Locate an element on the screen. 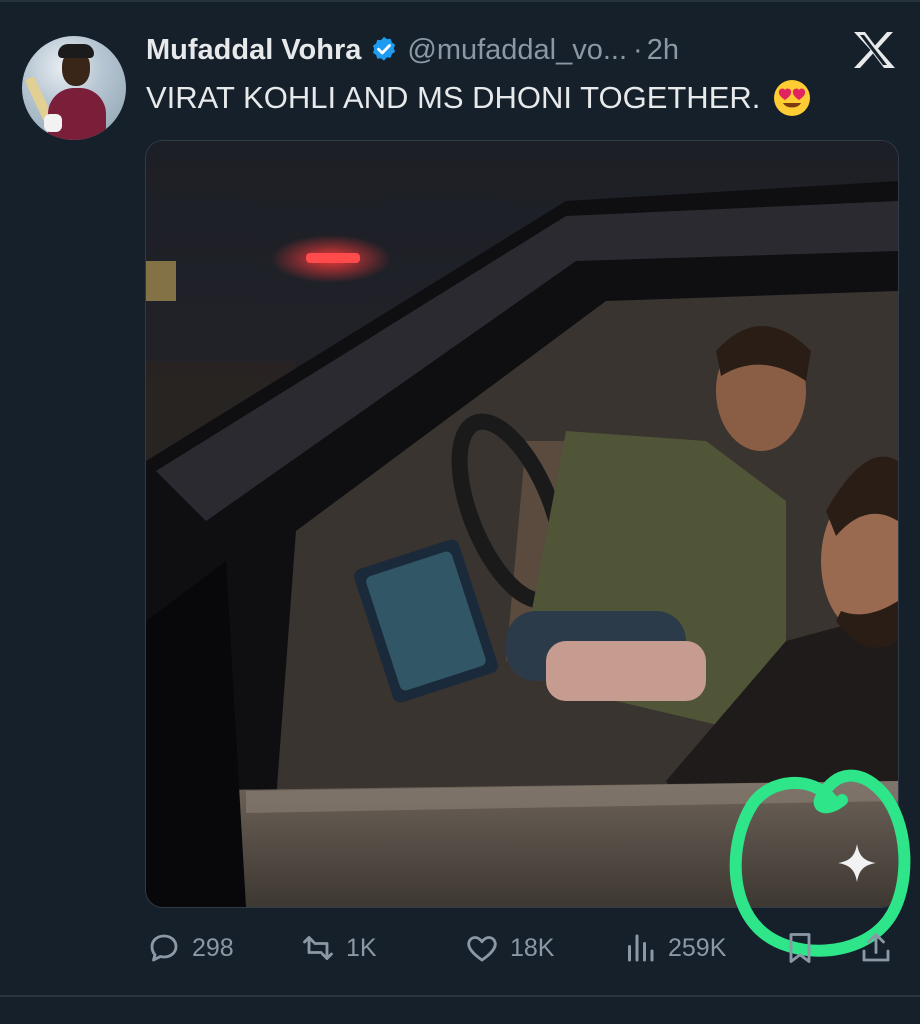 This screenshot has height=1024, width=920. views-button: 259K is located at coordinates (674, 948).